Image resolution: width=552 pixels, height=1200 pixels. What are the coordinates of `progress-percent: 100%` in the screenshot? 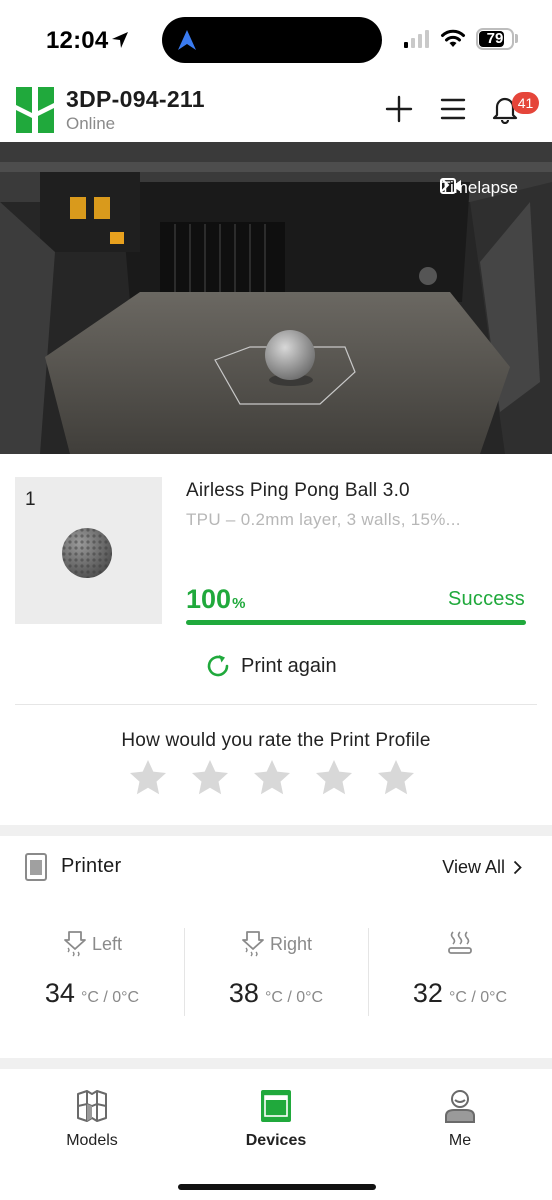 It's located at (215, 599).